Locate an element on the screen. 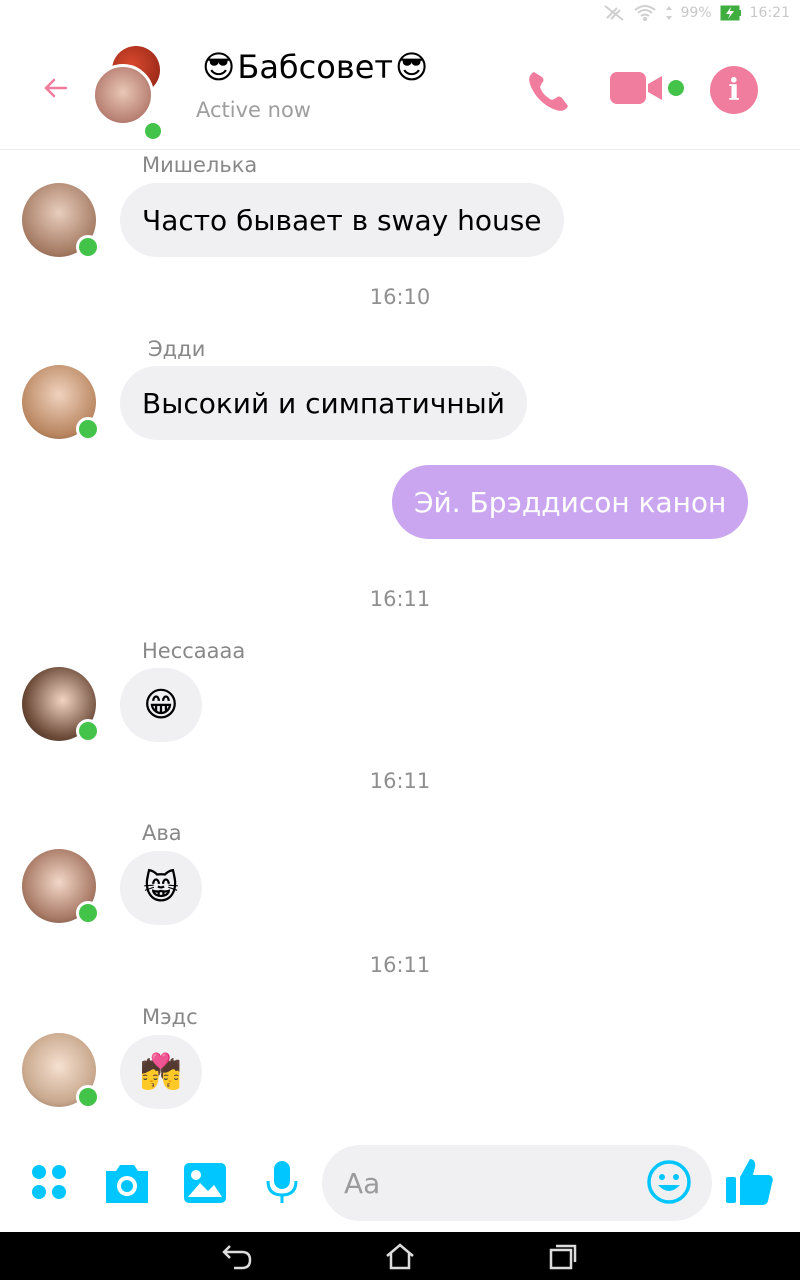 This screenshot has width=800, height=1280. outgoing-message-bubble: Эй. Брэддисон канон is located at coordinates (570, 502).